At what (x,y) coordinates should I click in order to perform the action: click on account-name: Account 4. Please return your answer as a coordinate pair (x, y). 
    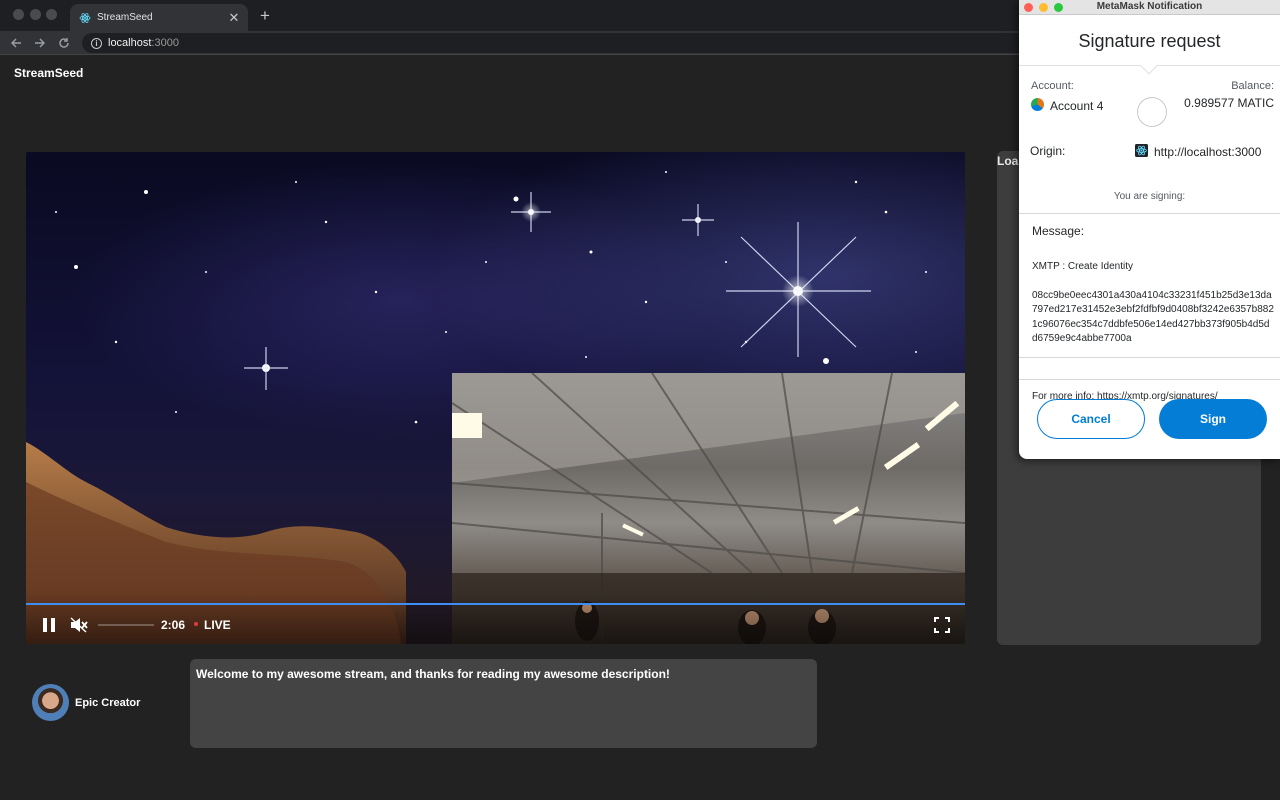
    Looking at the image, I should click on (1077, 106).